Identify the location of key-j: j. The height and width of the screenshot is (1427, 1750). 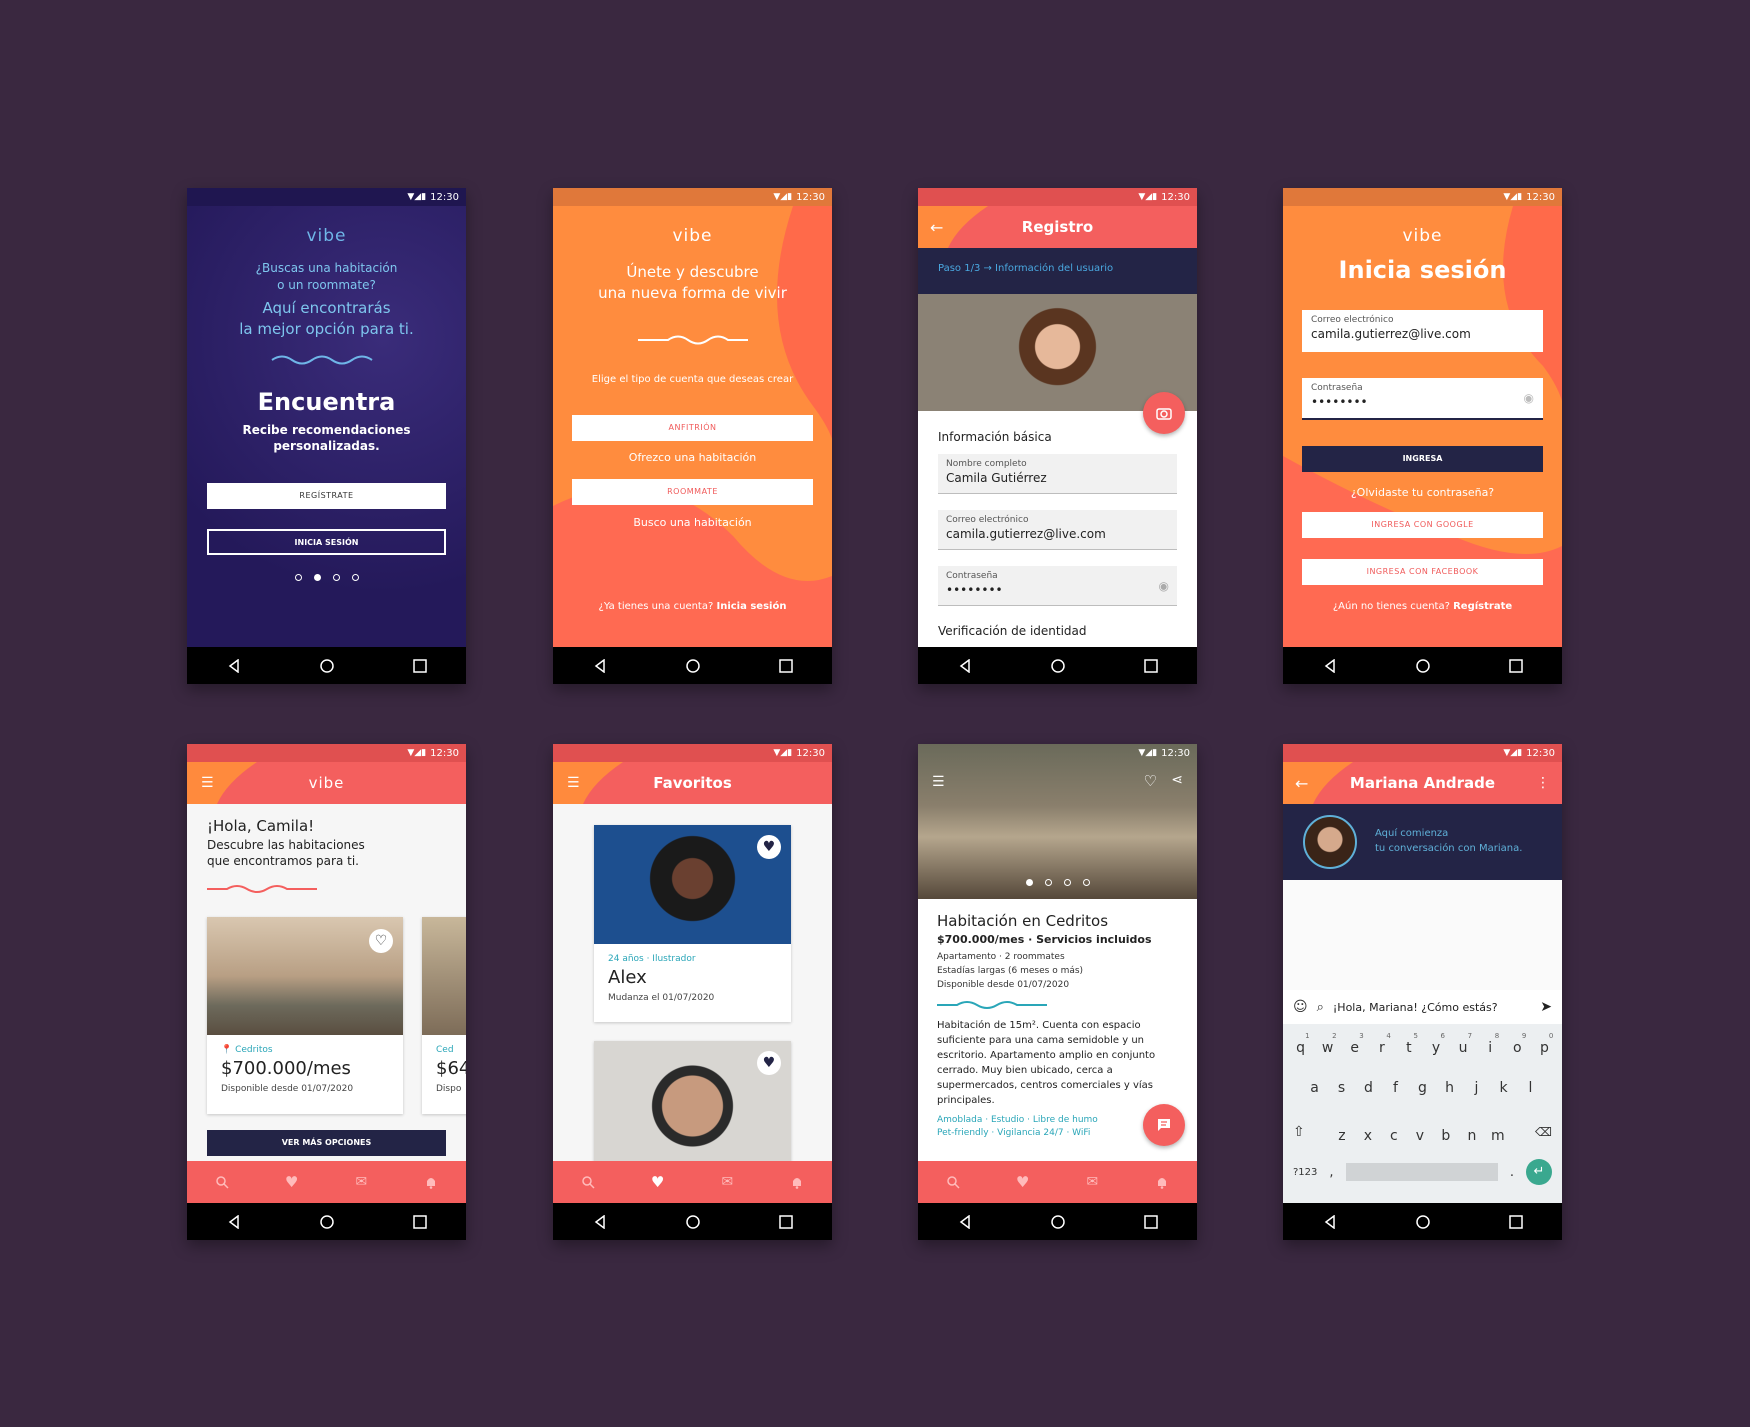
(1477, 1092).